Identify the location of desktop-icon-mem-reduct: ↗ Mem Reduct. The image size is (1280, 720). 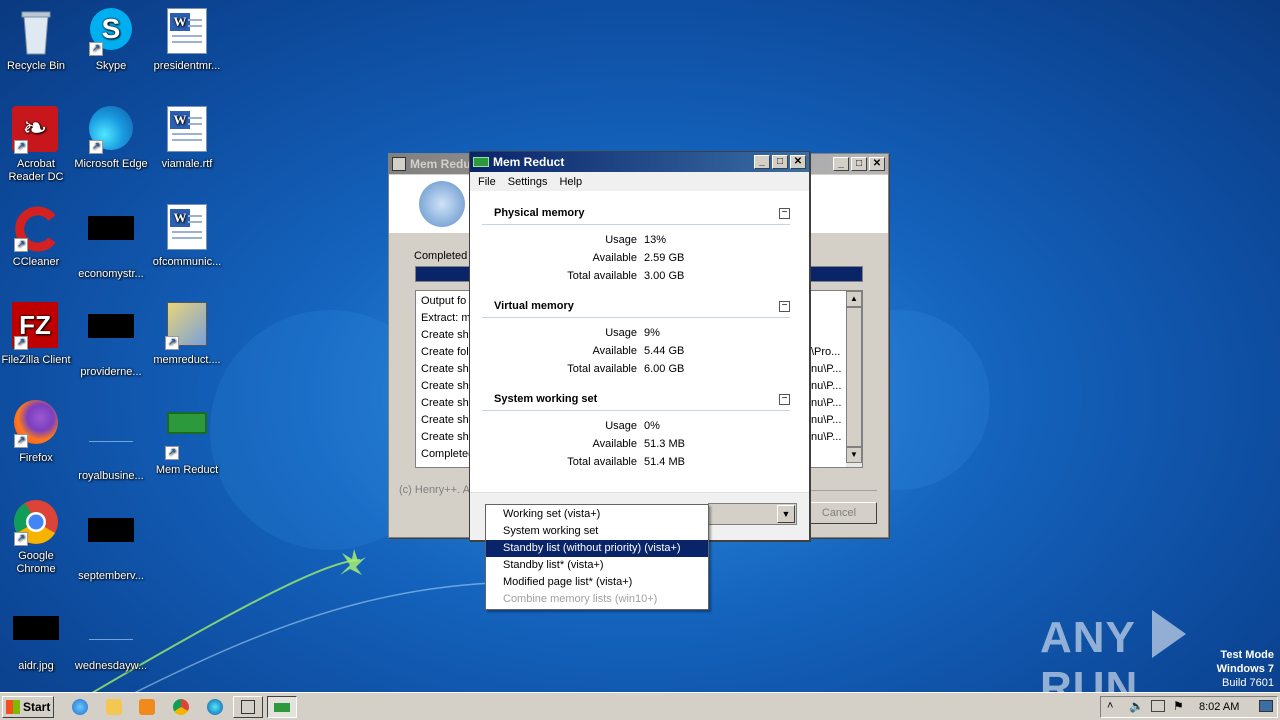
(187, 438).